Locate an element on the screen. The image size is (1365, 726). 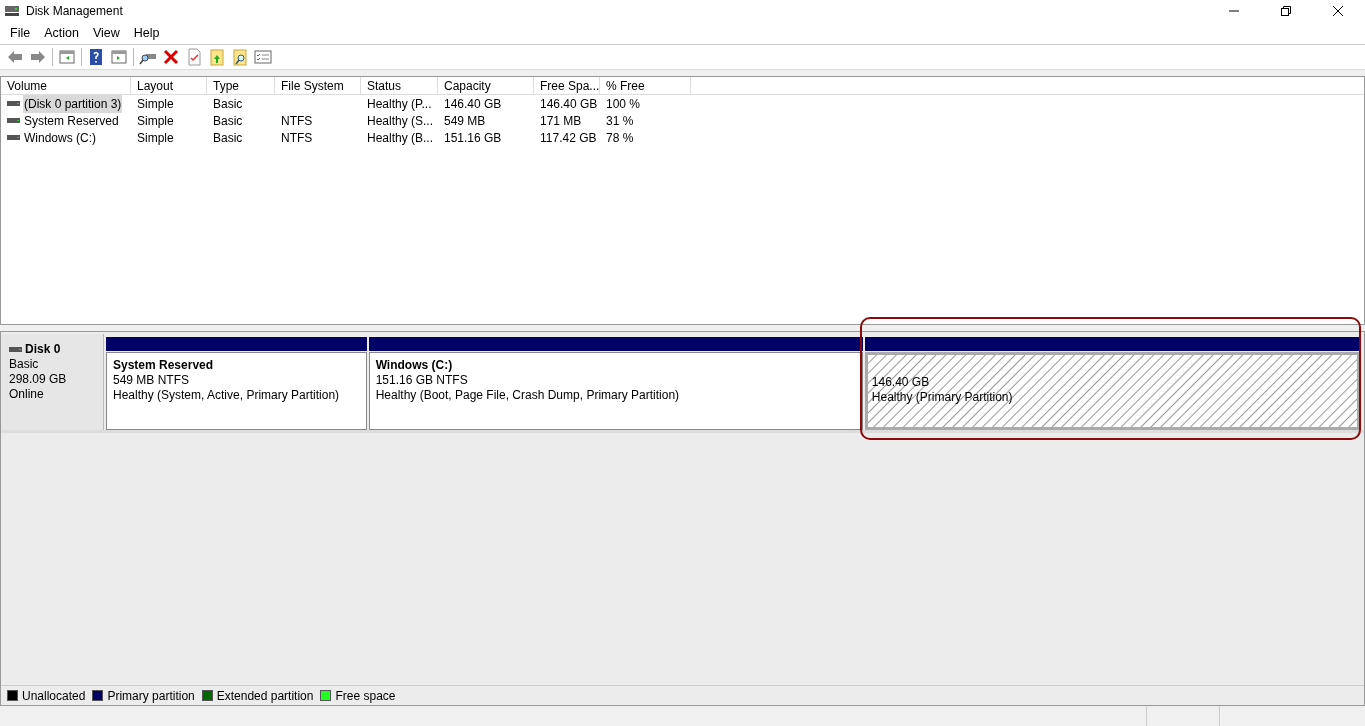
partition-status: Healthy (Boot, Page File, Crash Dump, Primary Partition) is located at coordinates (528, 395).